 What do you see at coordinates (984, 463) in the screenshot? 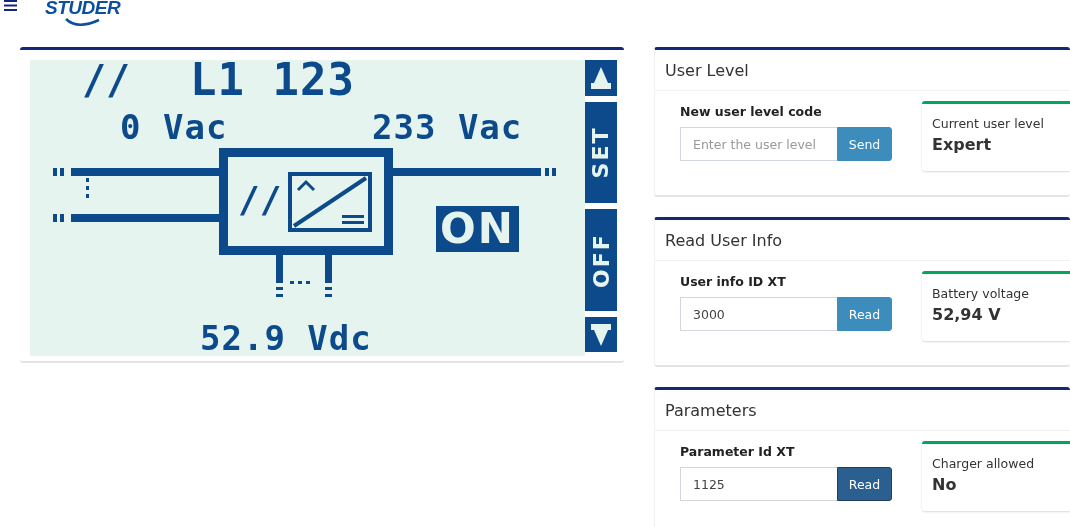
I see `info-label: Charger allowed` at bounding box center [984, 463].